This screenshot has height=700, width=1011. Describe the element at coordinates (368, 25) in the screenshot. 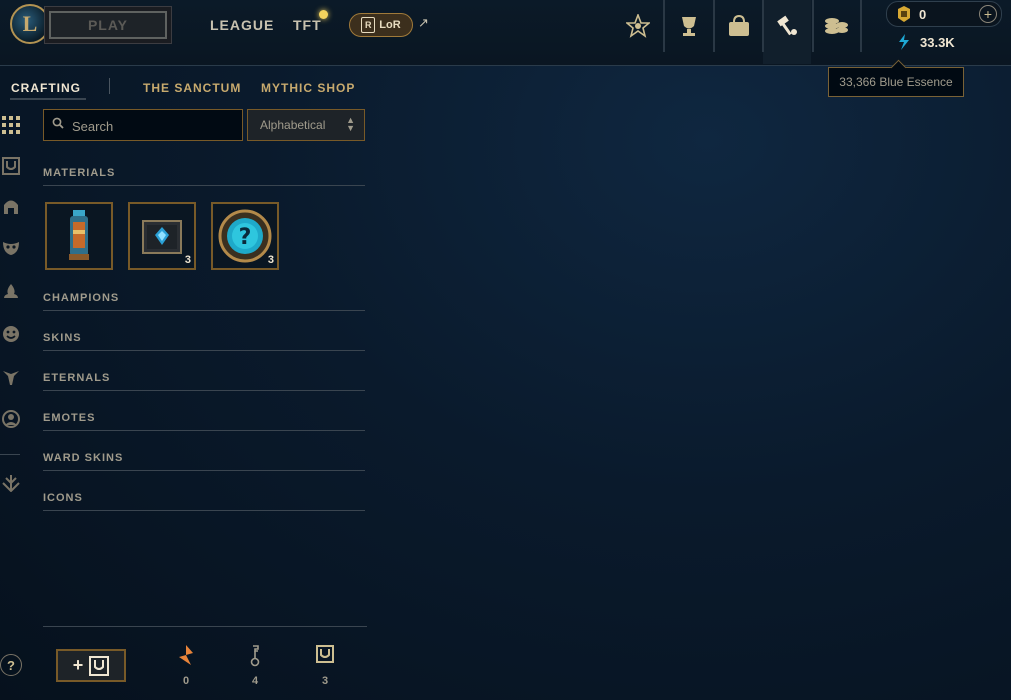

I see `lor-badge-icon: R` at that location.